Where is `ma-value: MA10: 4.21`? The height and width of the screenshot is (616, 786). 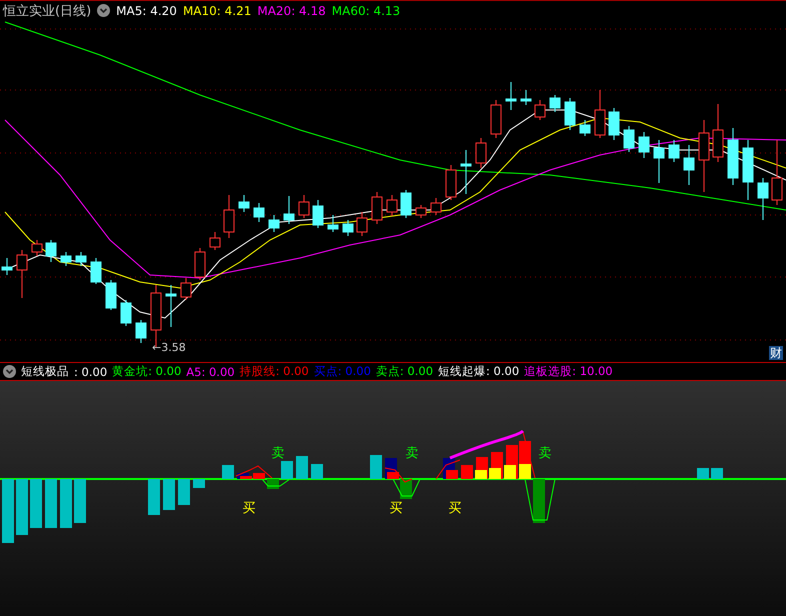 ma-value: MA10: 4.21 is located at coordinates (217, 11).